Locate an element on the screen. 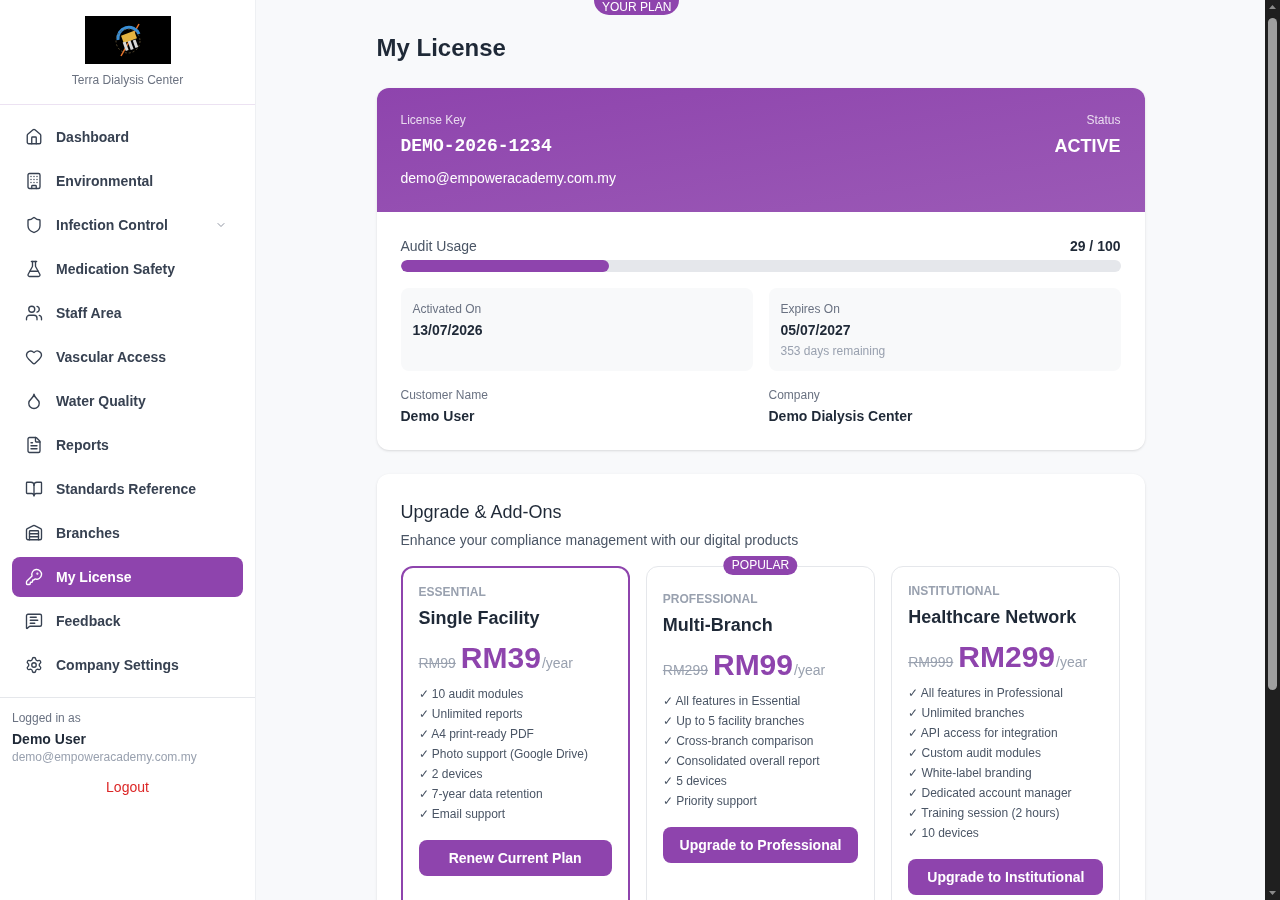 This screenshot has height=900, width=1280. nav-item: Standards Reference is located at coordinates (127, 489).